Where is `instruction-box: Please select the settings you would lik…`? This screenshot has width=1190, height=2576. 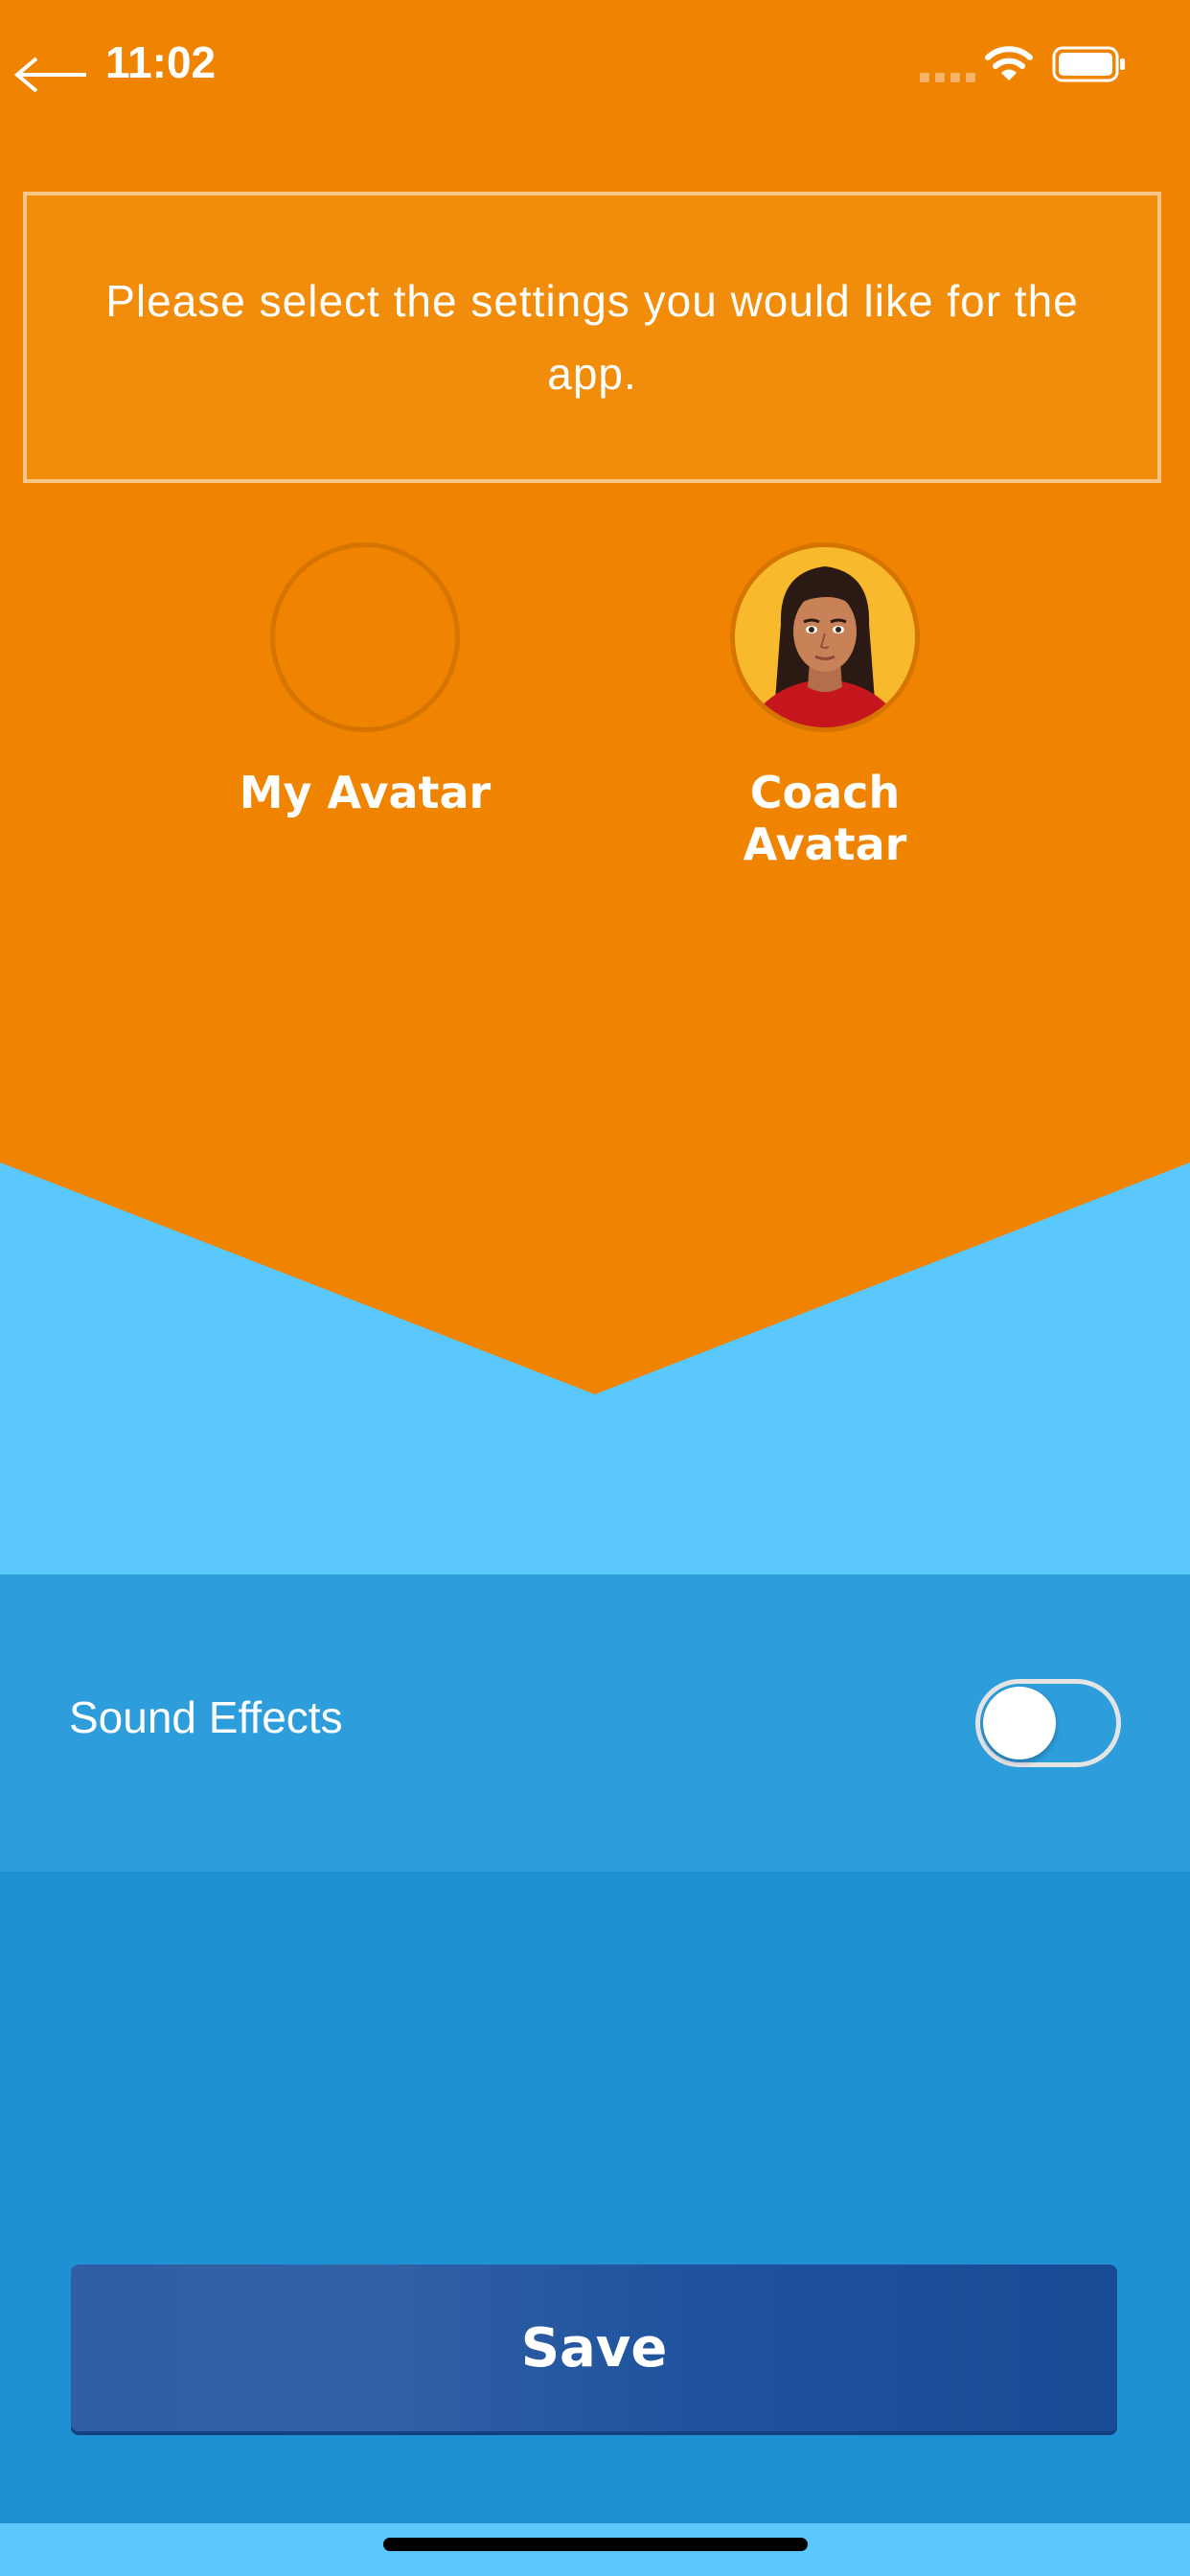
instruction-box: Please select the settings you would lik… is located at coordinates (592, 337).